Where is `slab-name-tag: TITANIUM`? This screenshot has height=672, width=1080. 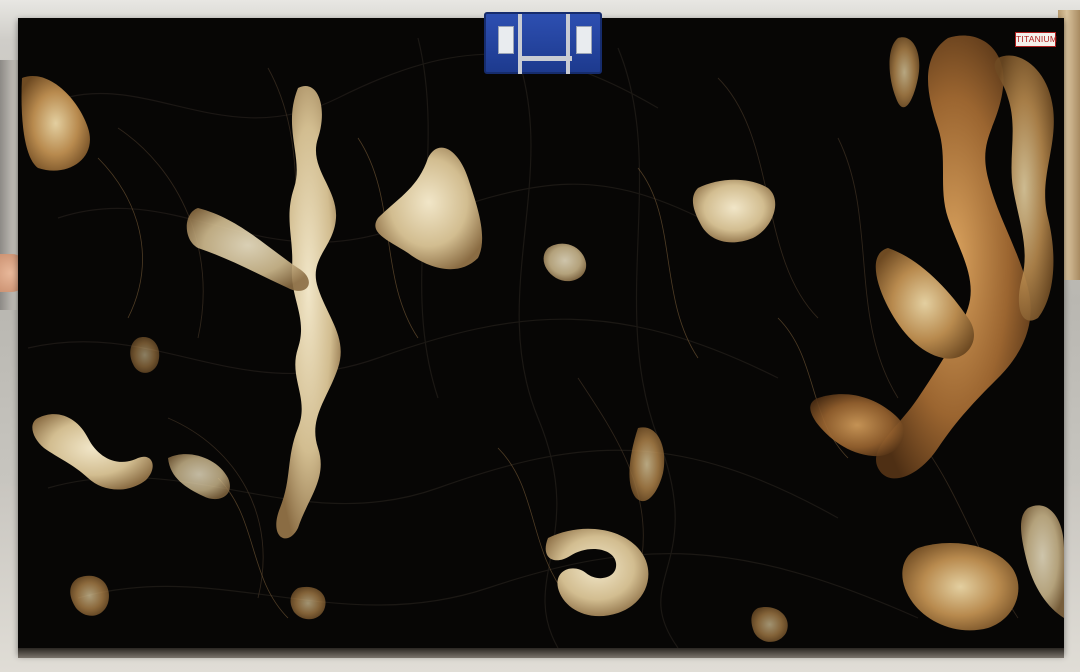
slab-name-tag: TITANIUM is located at coordinates (1036, 39).